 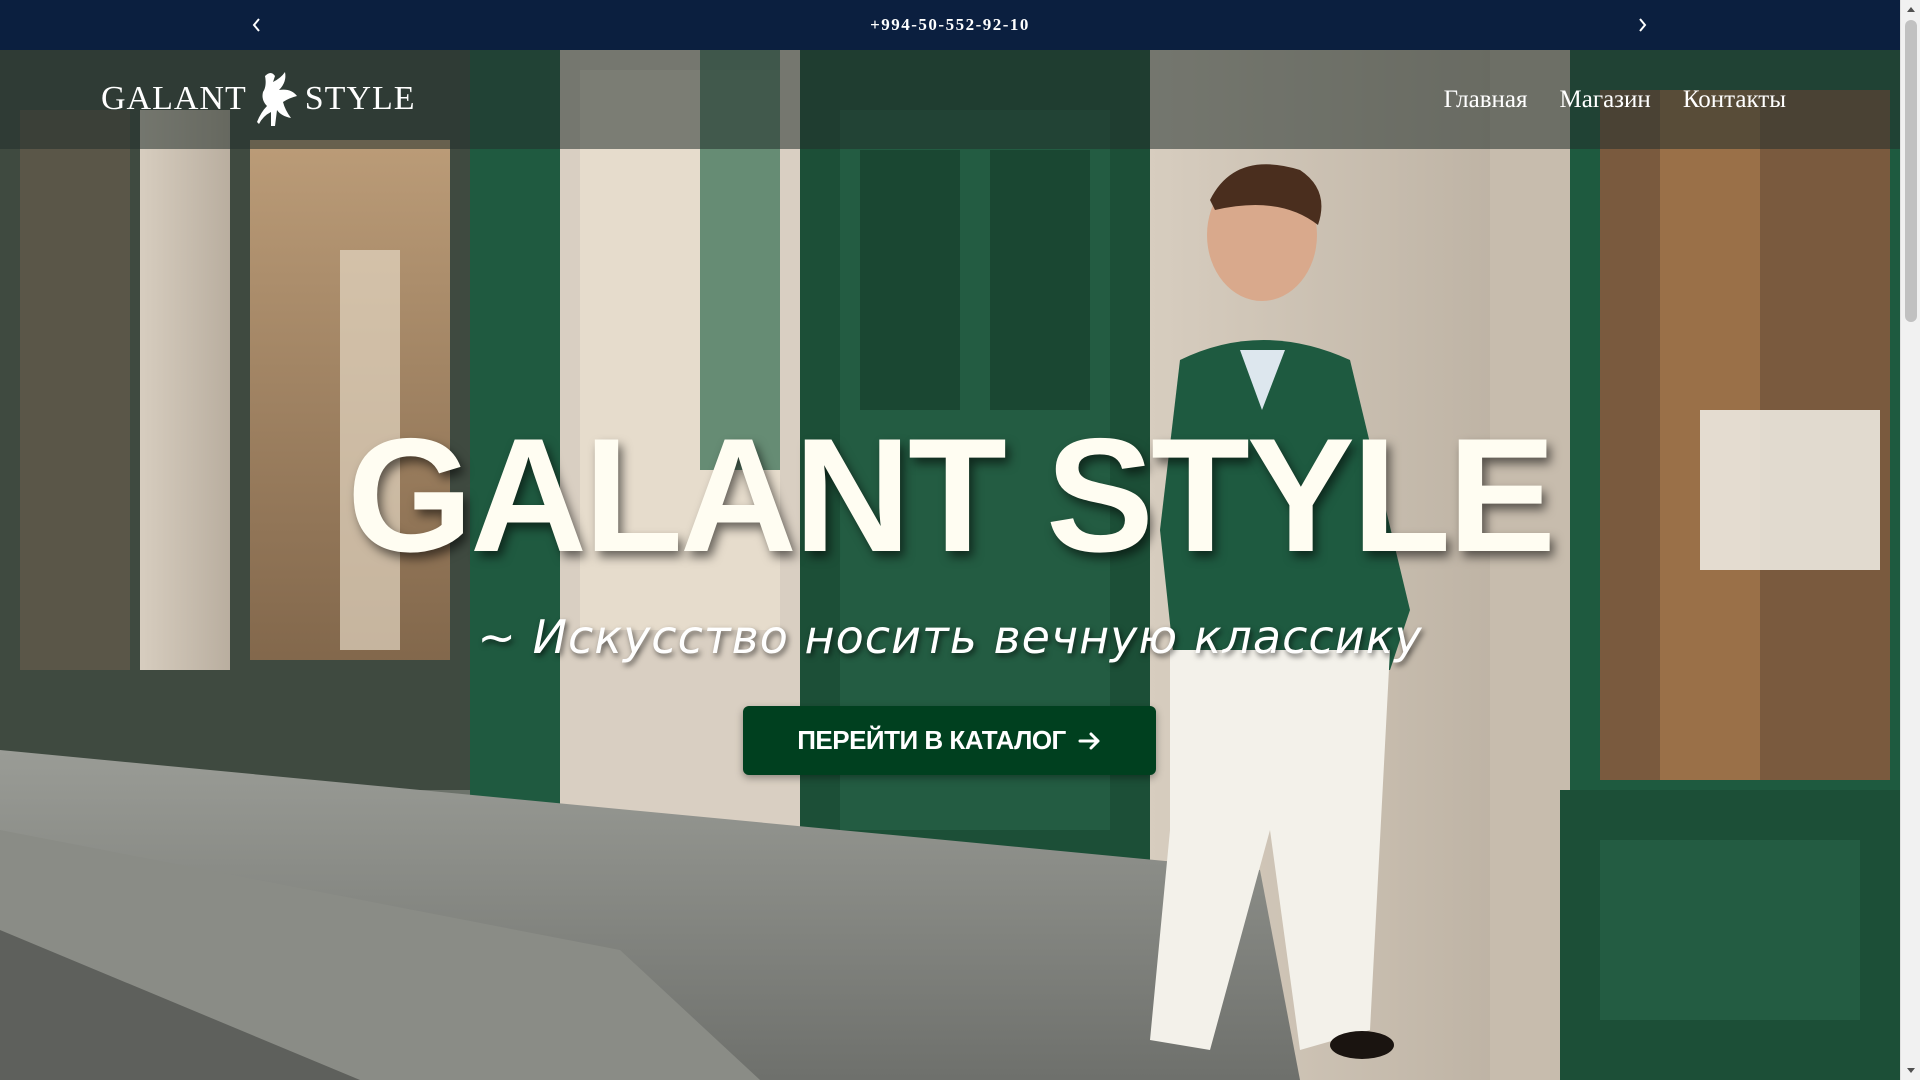 What do you see at coordinates (951, 495) in the screenshot?
I see `hero-title: GALANT STYLE` at bounding box center [951, 495].